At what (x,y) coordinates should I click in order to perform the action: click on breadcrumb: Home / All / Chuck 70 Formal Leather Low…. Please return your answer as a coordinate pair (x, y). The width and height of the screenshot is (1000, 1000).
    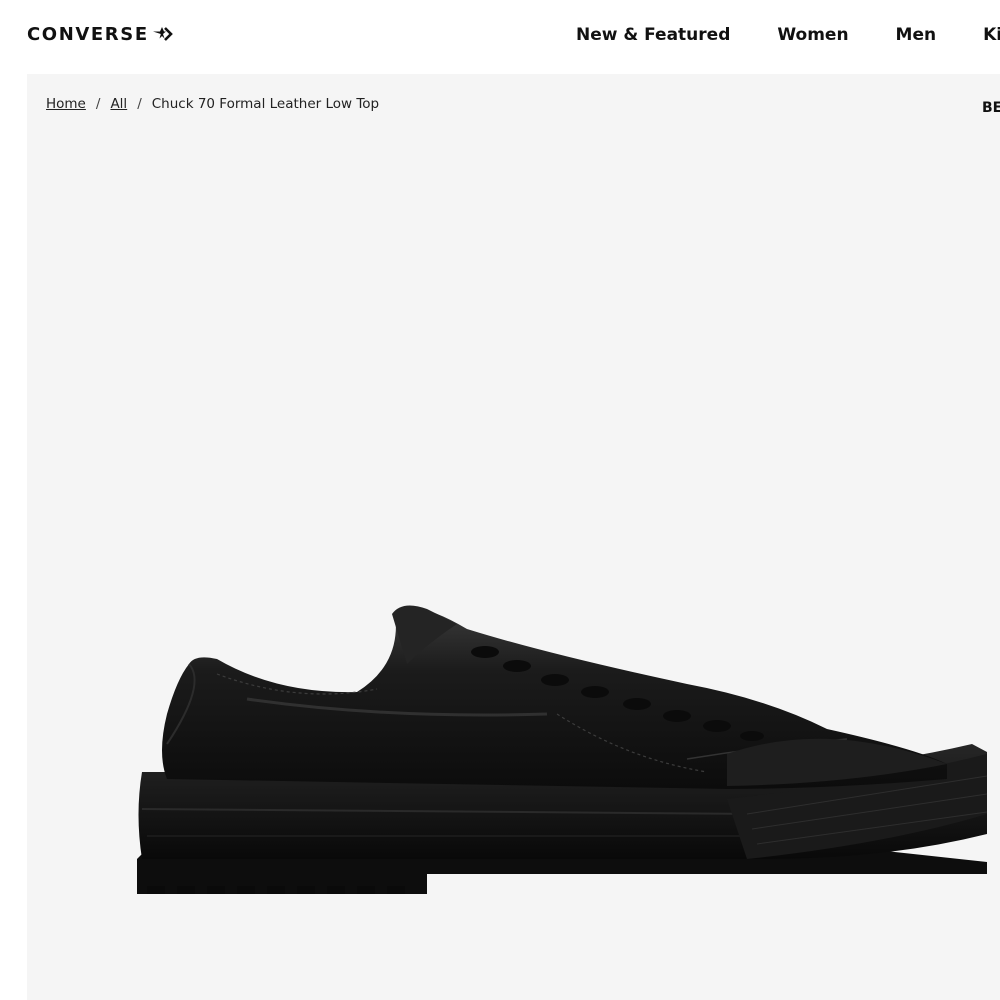
    Looking at the image, I should click on (212, 104).